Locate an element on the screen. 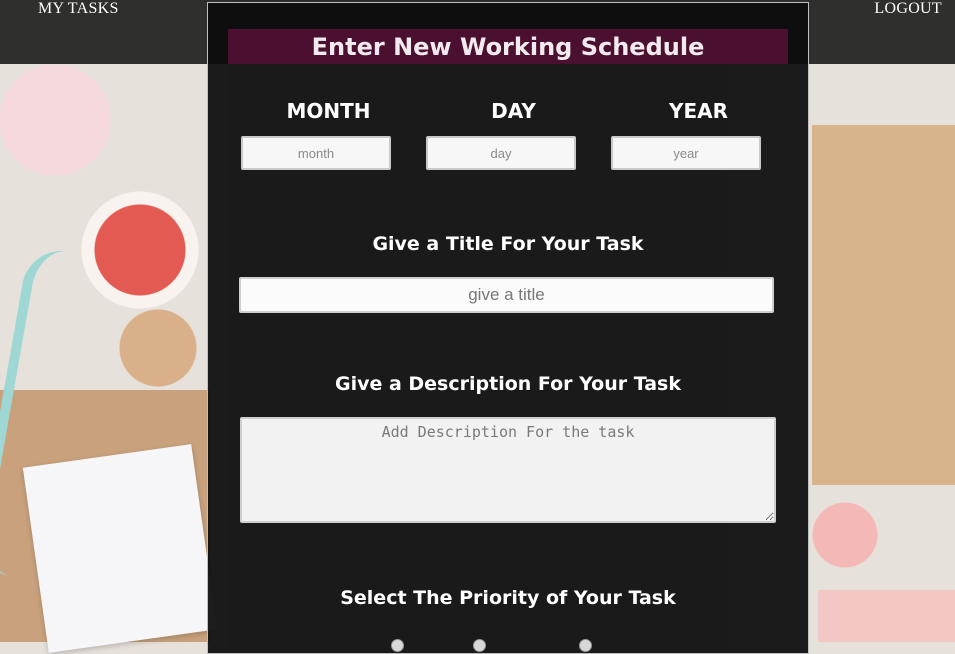 The image size is (955, 654). day-input is located at coordinates (501, 153).